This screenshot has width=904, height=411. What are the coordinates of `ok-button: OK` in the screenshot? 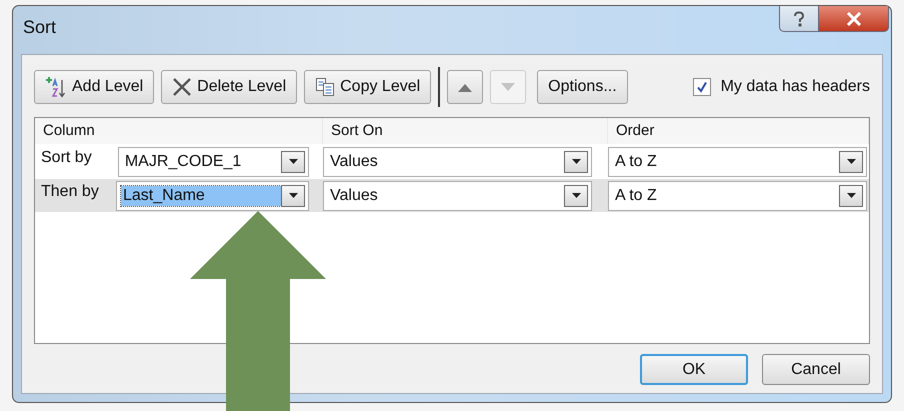 It's located at (694, 369).